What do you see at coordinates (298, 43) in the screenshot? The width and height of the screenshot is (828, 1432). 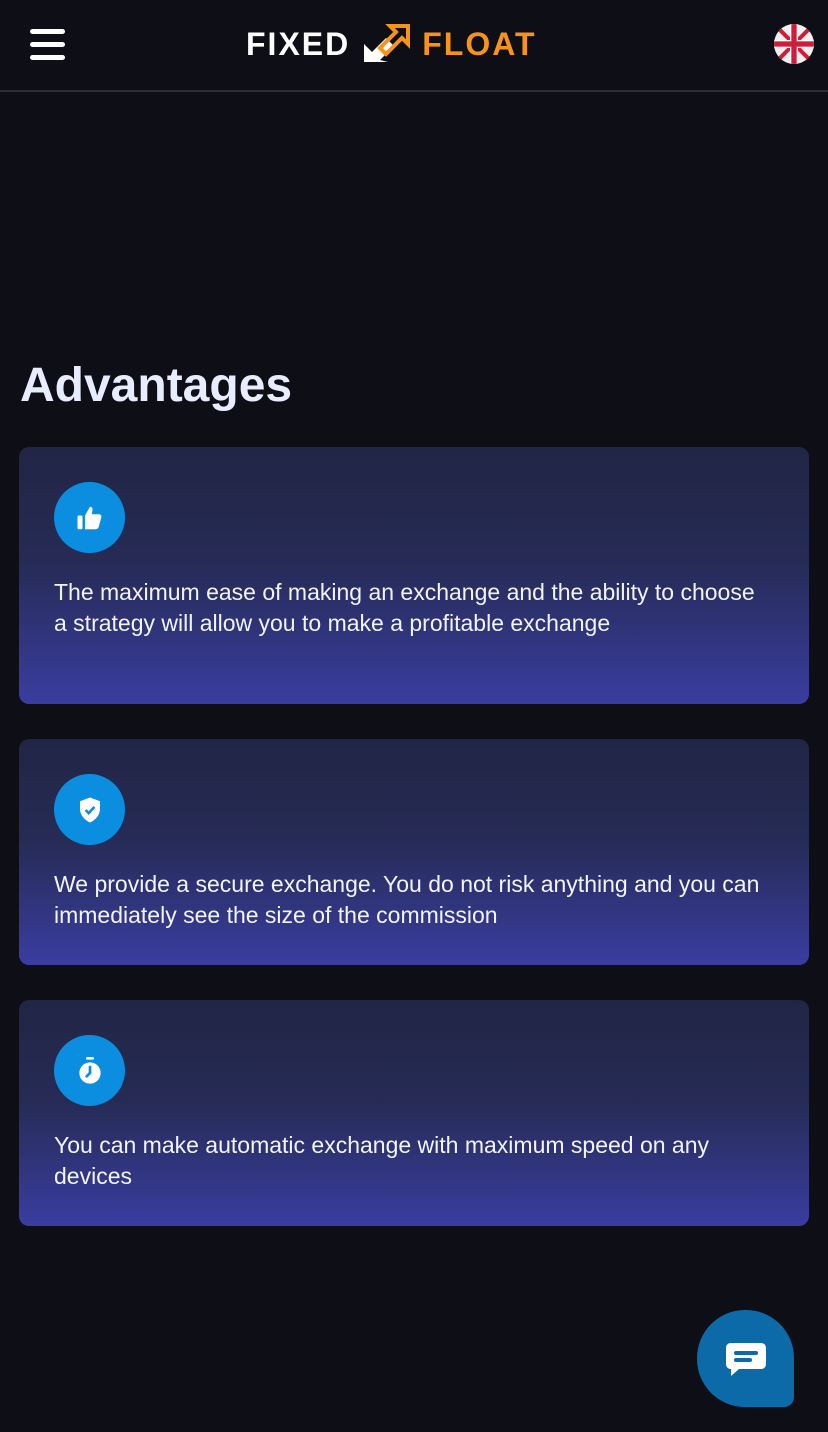 I see `logo-text-fixed: FIXED` at bounding box center [298, 43].